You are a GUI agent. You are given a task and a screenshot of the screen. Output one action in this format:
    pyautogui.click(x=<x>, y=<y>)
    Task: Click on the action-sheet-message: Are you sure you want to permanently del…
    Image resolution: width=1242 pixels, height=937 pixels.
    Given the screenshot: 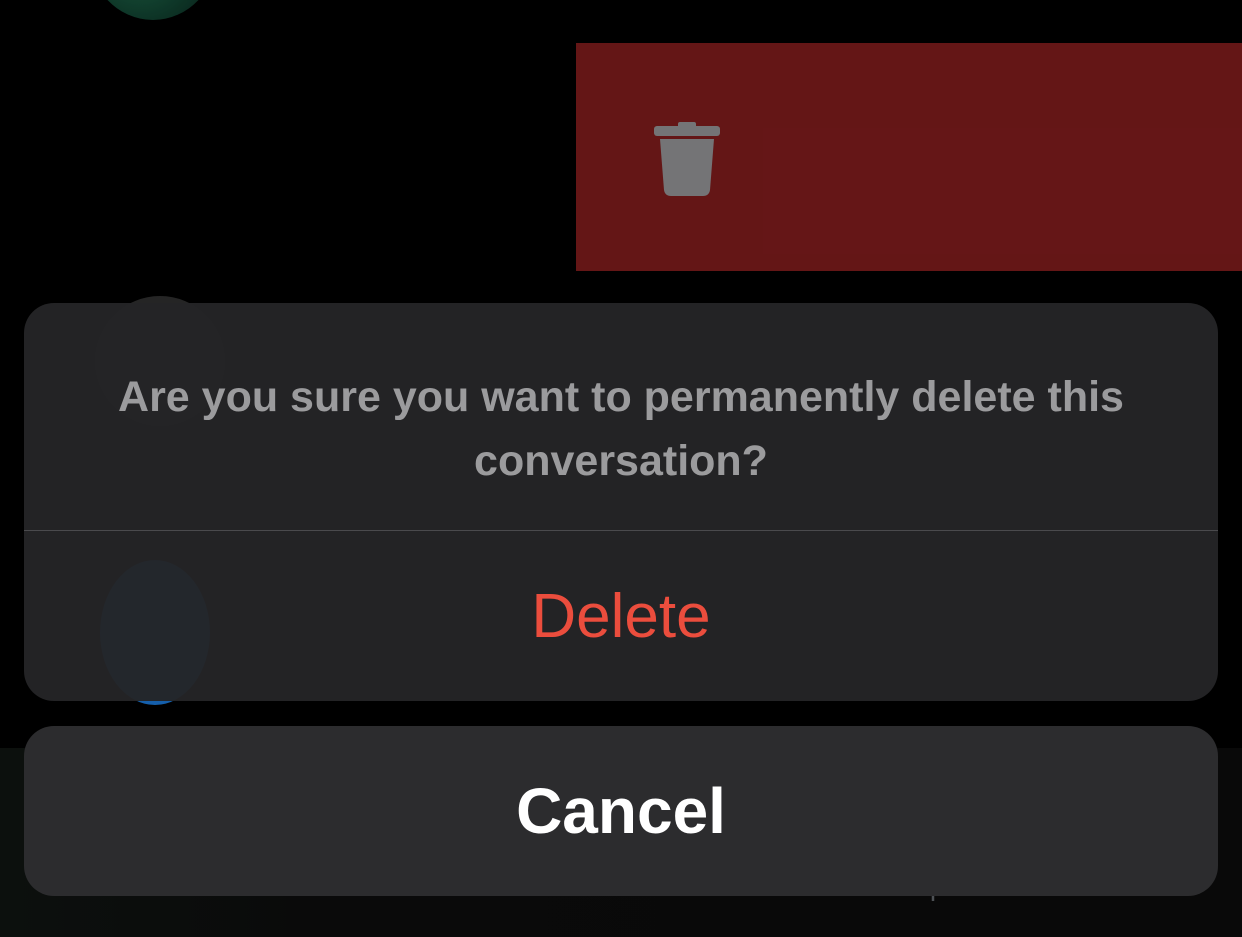 What is the action you would take?
    pyautogui.click(x=621, y=428)
    